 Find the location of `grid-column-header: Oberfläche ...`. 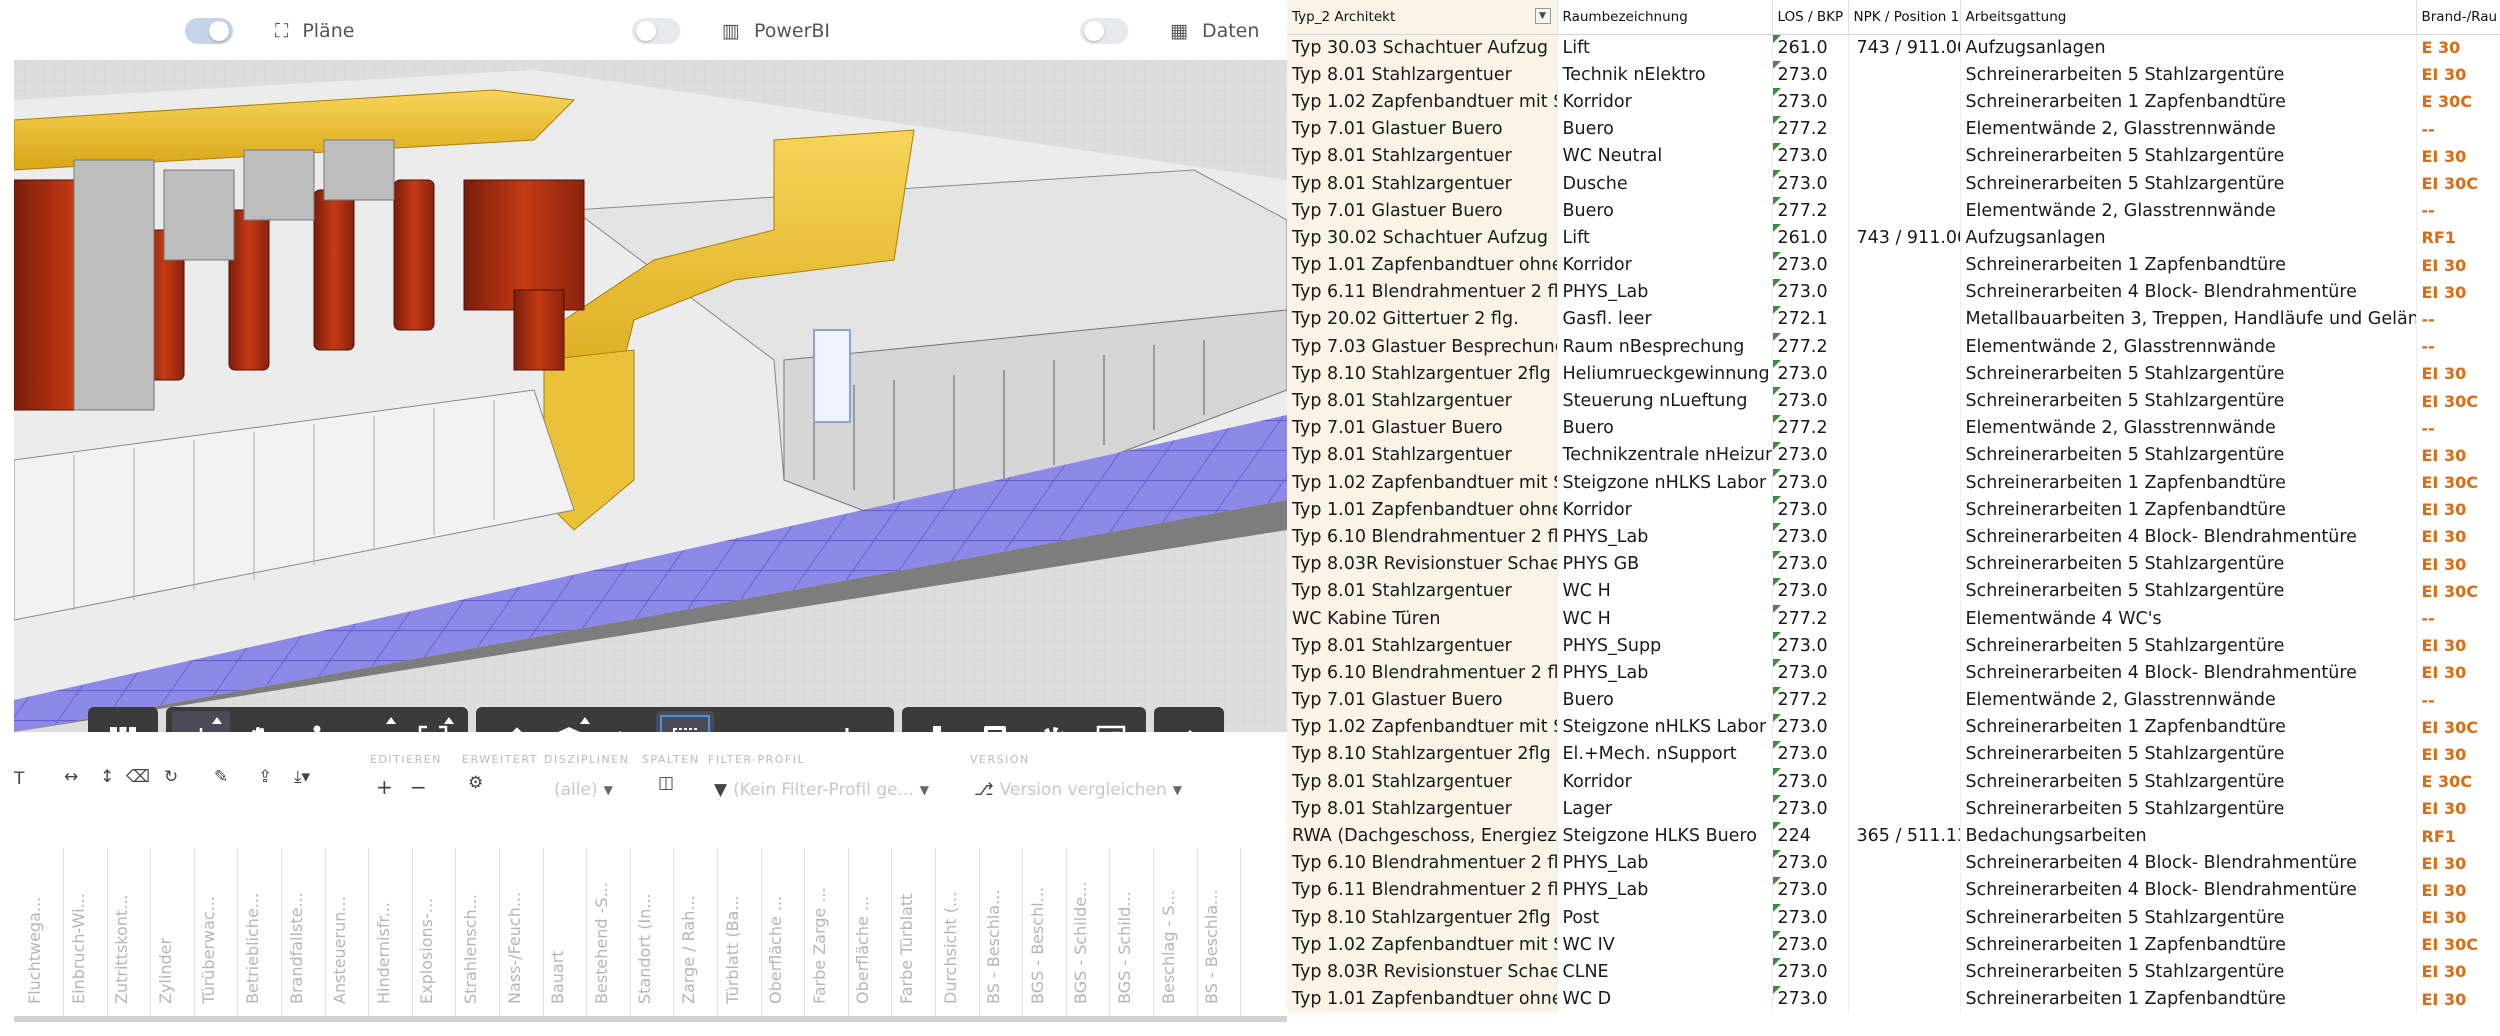

grid-column-header: Oberfläche ... is located at coordinates (871, 932).